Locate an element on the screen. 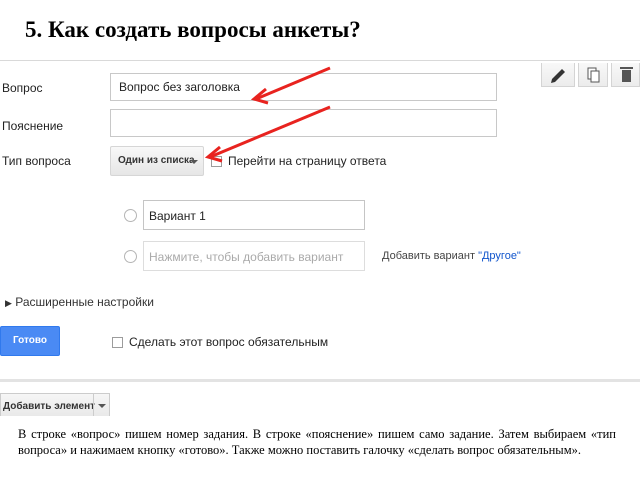 The height and width of the screenshot is (480, 640). annotation-arrows is located at coordinates (267, 114).